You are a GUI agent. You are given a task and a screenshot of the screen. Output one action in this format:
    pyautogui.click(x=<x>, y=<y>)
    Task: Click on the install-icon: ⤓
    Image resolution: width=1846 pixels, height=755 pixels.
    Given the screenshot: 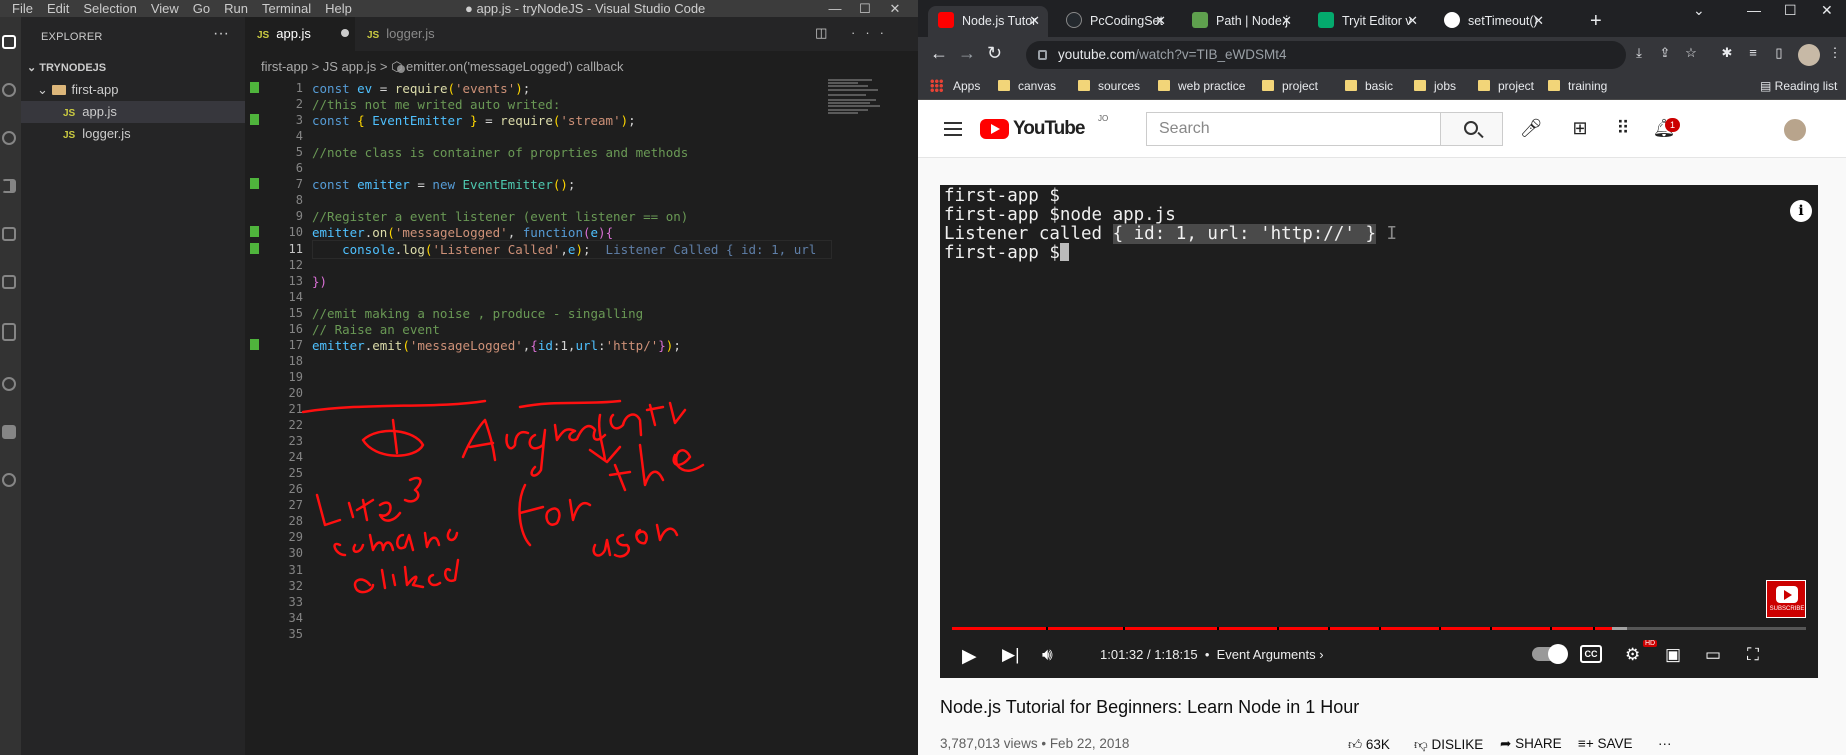 What is the action you would take?
    pyautogui.click(x=1639, y=54)
    